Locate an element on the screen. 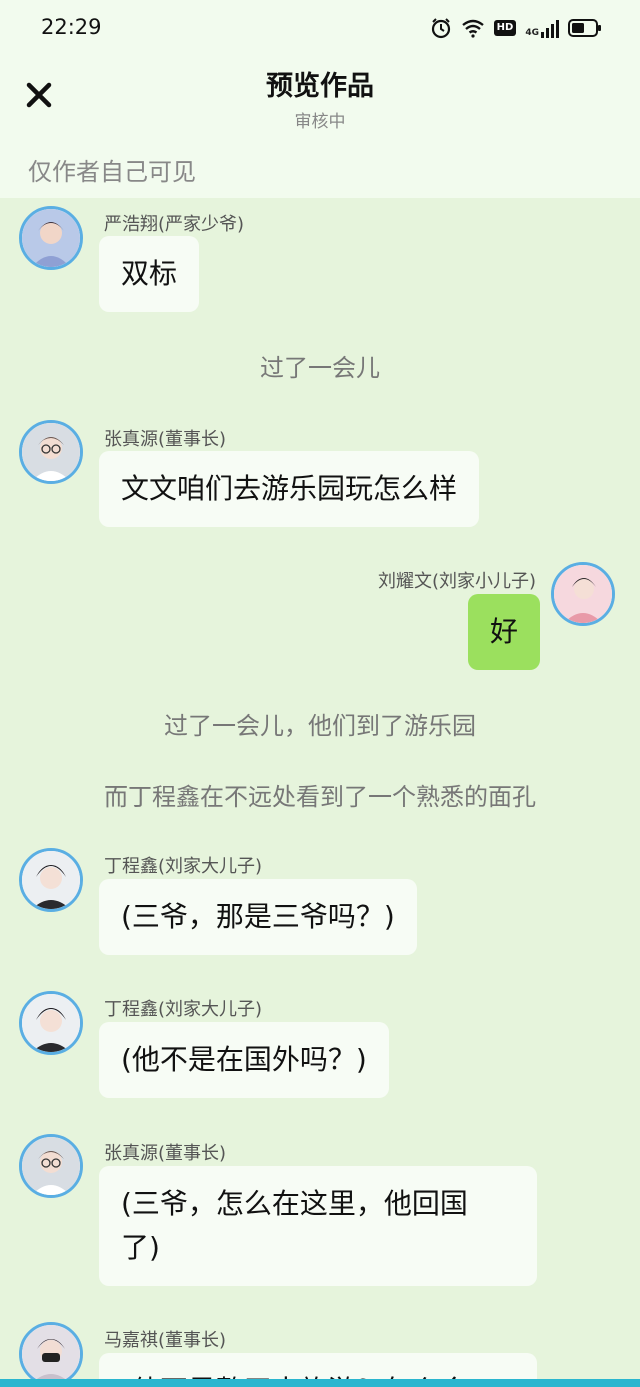 This screenshot has width=640, height=1387. message-bubble: 双标 is located at coordinates (149, 274).